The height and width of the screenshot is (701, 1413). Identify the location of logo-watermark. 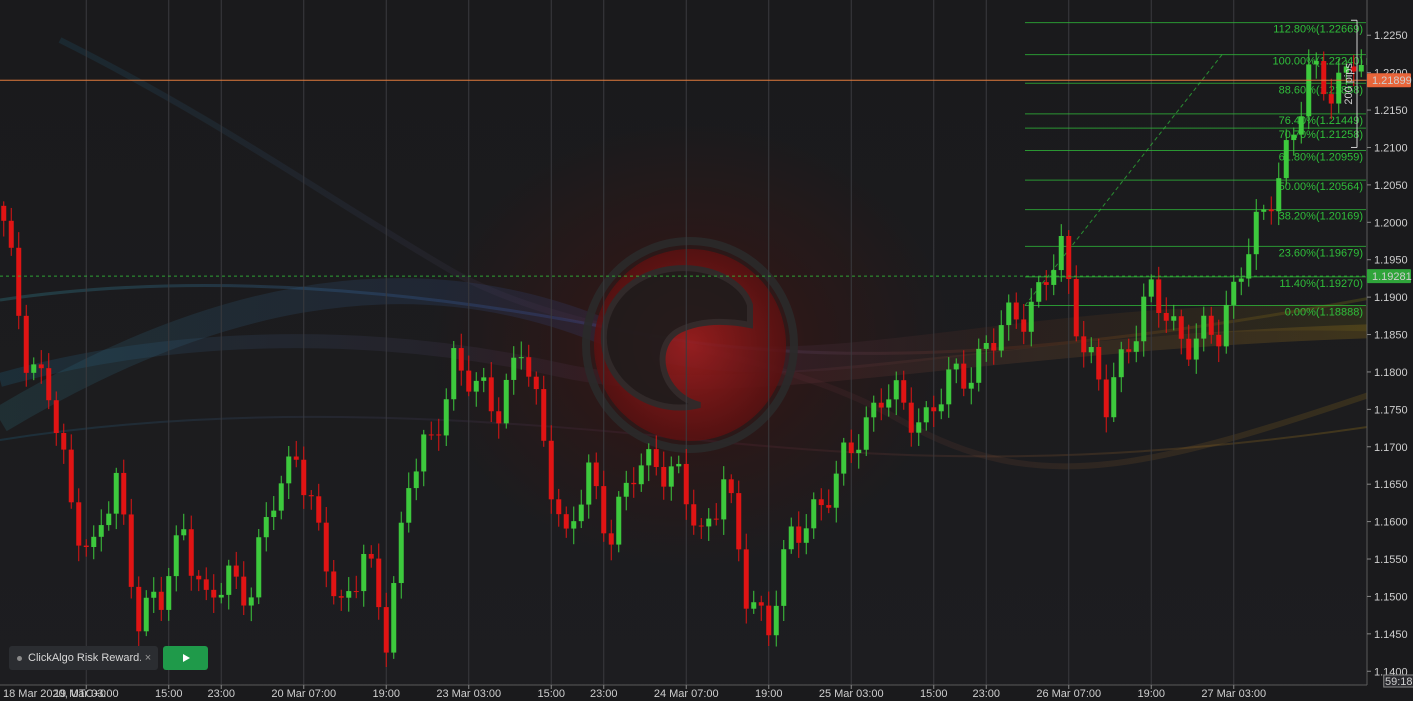
(690, 345).